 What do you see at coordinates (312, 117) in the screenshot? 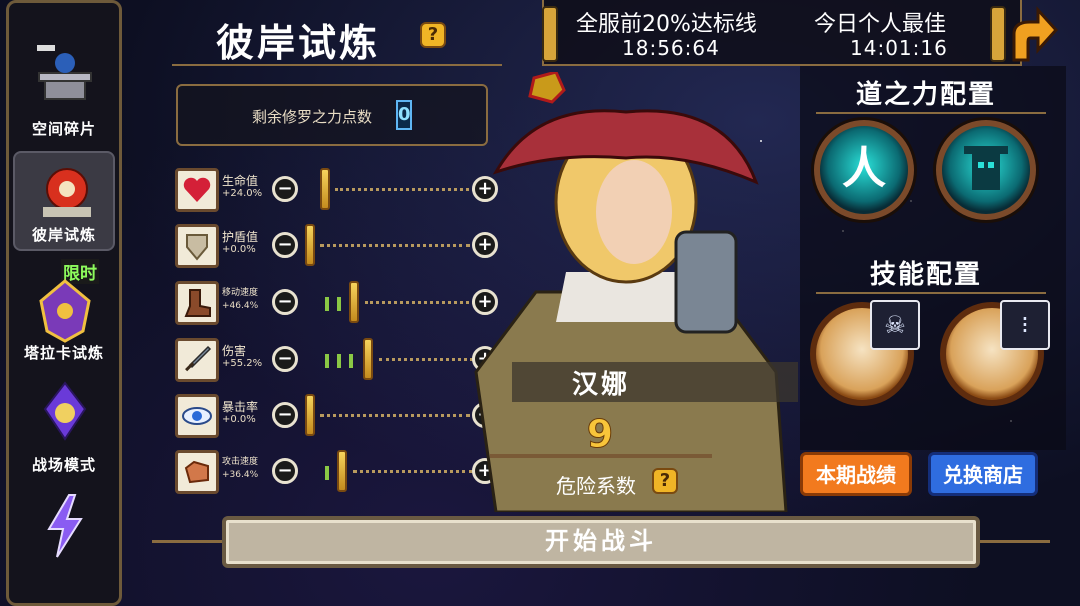
I see `remaining-points-label: 剩余修罗之力点数` at bounding box center [312, 117].